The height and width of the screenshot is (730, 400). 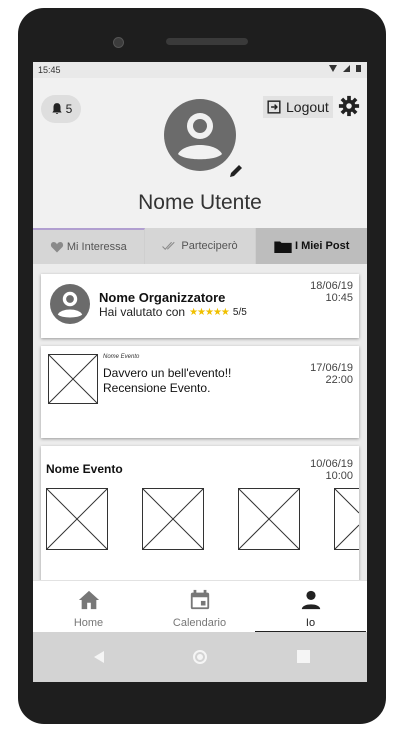 I want to click on calendar-icon, so click(x=199, y=599).